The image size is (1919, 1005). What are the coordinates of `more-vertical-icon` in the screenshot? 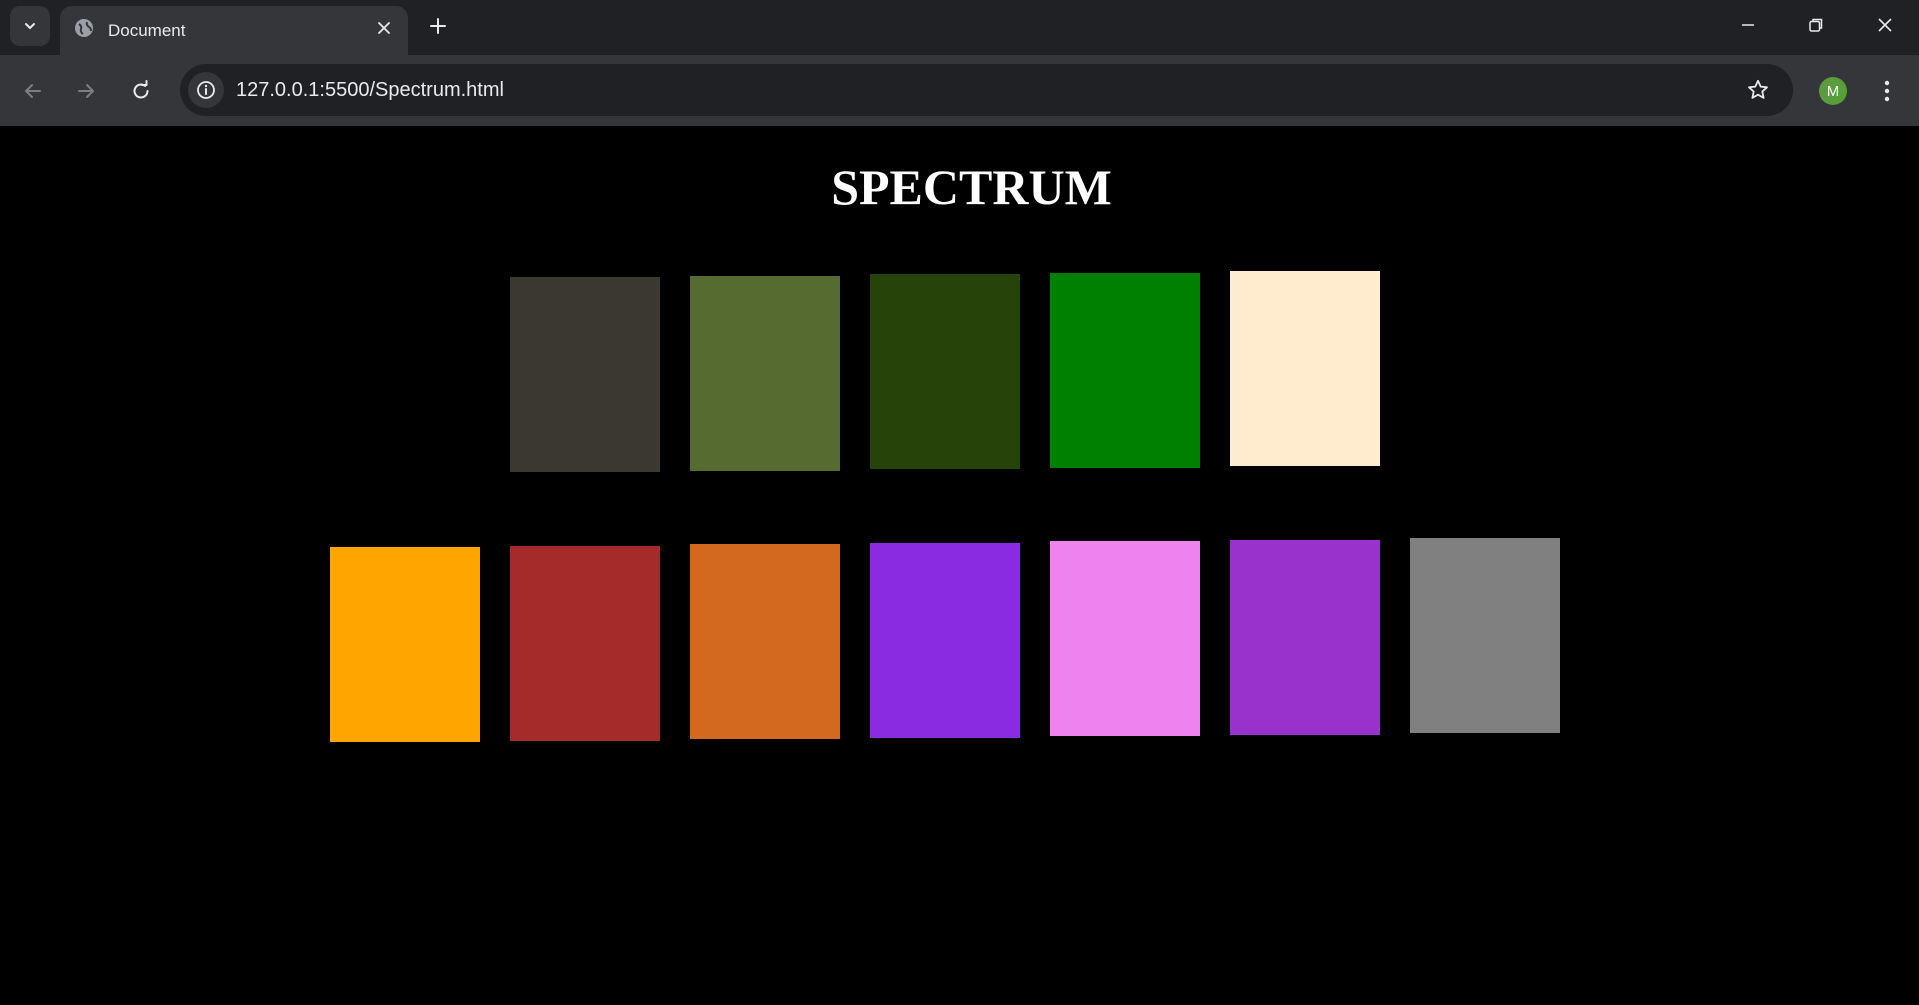 It's located at (1887, 91).